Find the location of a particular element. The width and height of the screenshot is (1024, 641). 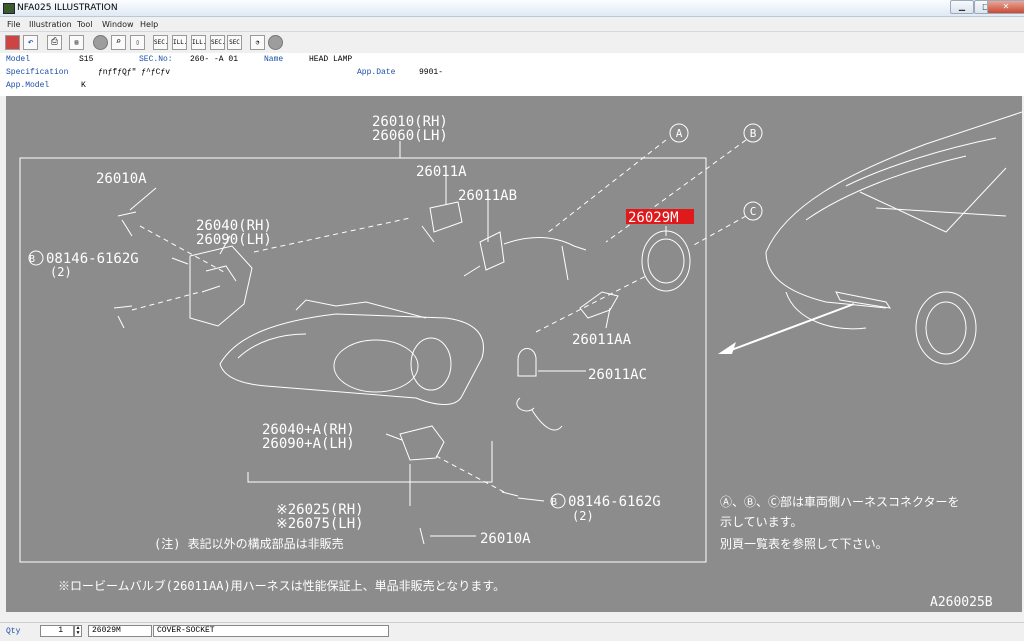

label-26090A-lh: 26090+A(LH) is located at coordinates (308, 444).